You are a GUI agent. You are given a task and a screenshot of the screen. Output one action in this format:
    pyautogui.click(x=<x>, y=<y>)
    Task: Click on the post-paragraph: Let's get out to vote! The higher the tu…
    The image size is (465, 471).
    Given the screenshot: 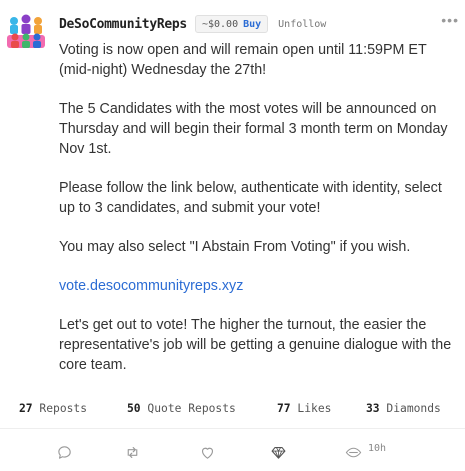 What is the action you would take?
    pyautogui.click(x=255, y=345)
    